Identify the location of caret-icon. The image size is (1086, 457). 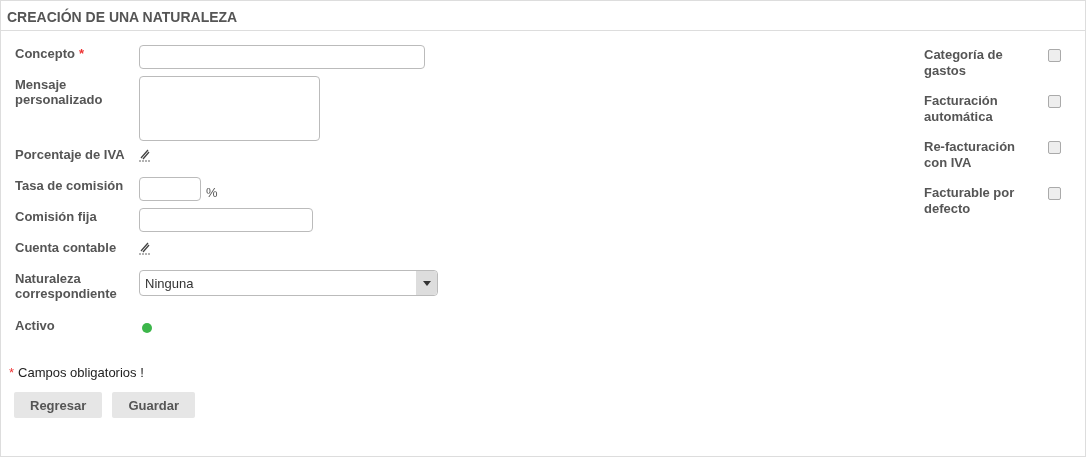
(426, 283).